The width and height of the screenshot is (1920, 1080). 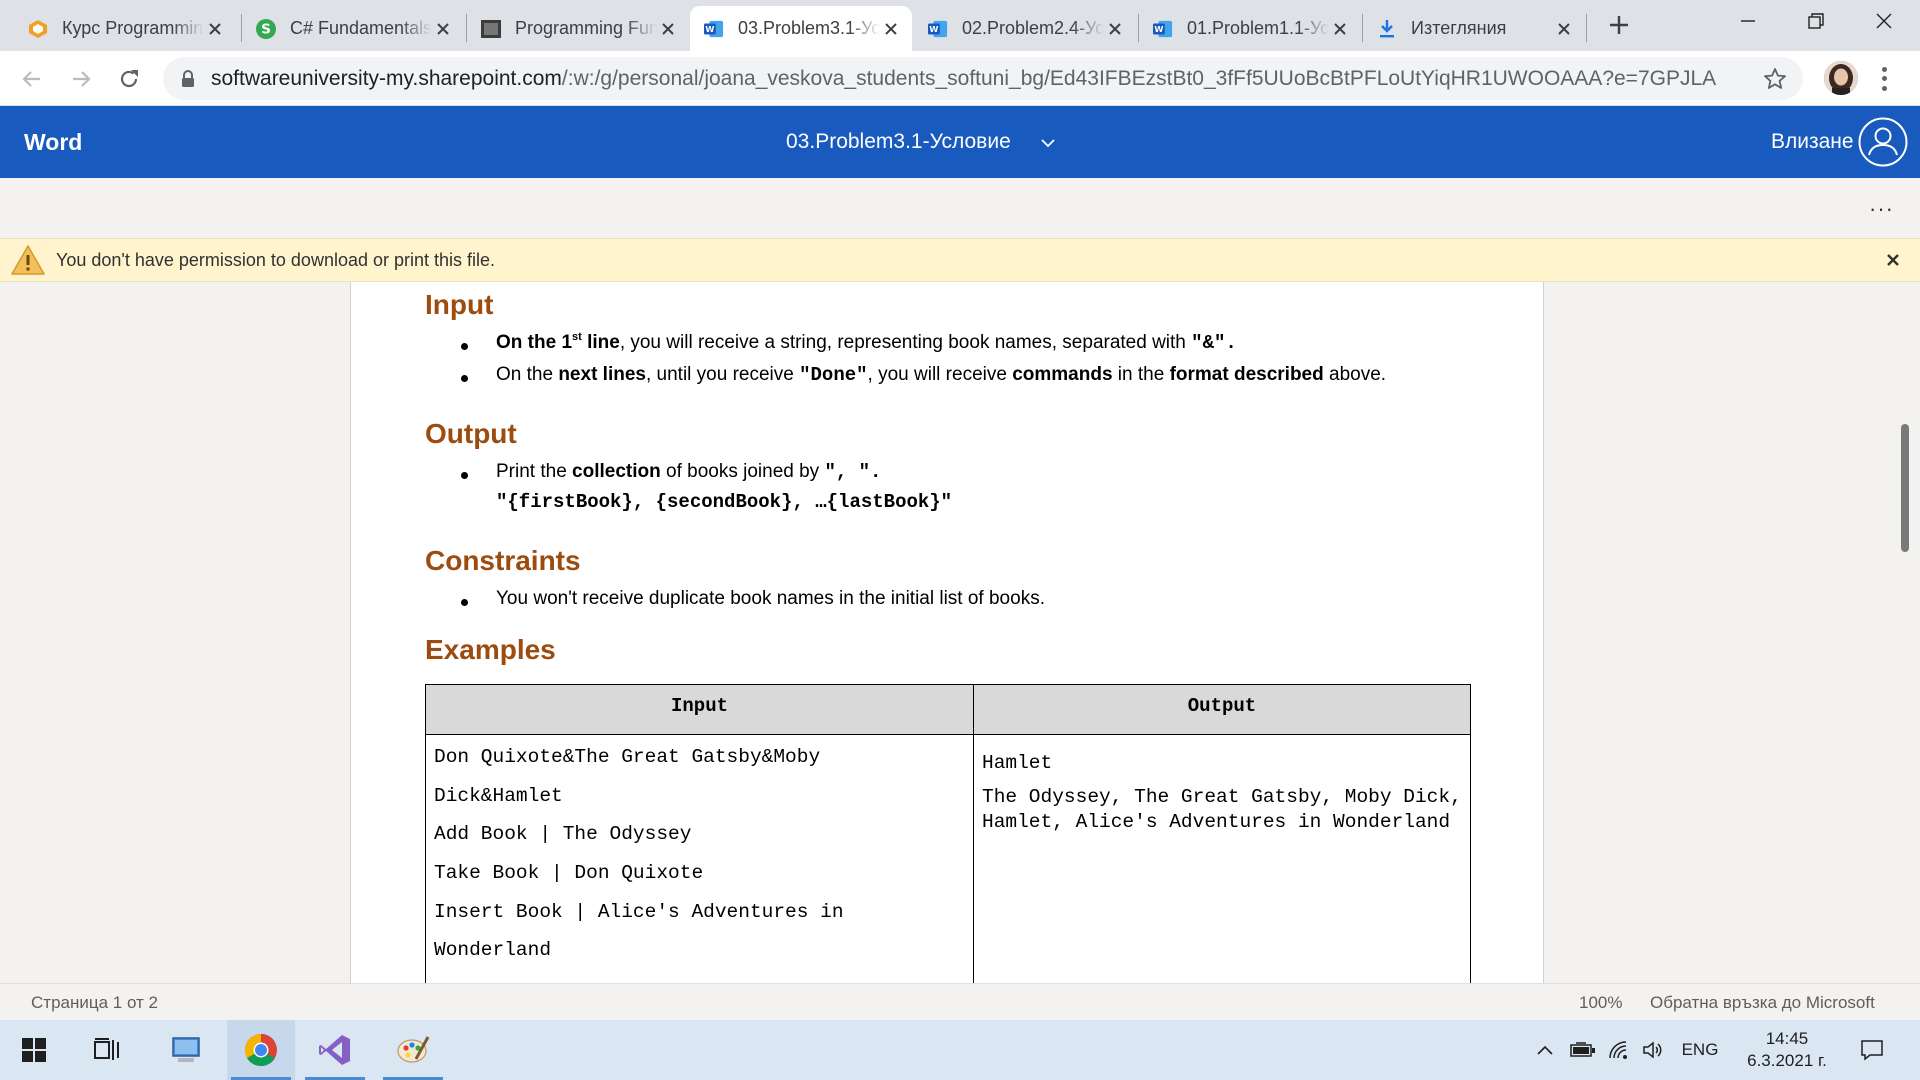 I want to click on browser-tab: S C# Fundamentals, so click(x=353, y=28).